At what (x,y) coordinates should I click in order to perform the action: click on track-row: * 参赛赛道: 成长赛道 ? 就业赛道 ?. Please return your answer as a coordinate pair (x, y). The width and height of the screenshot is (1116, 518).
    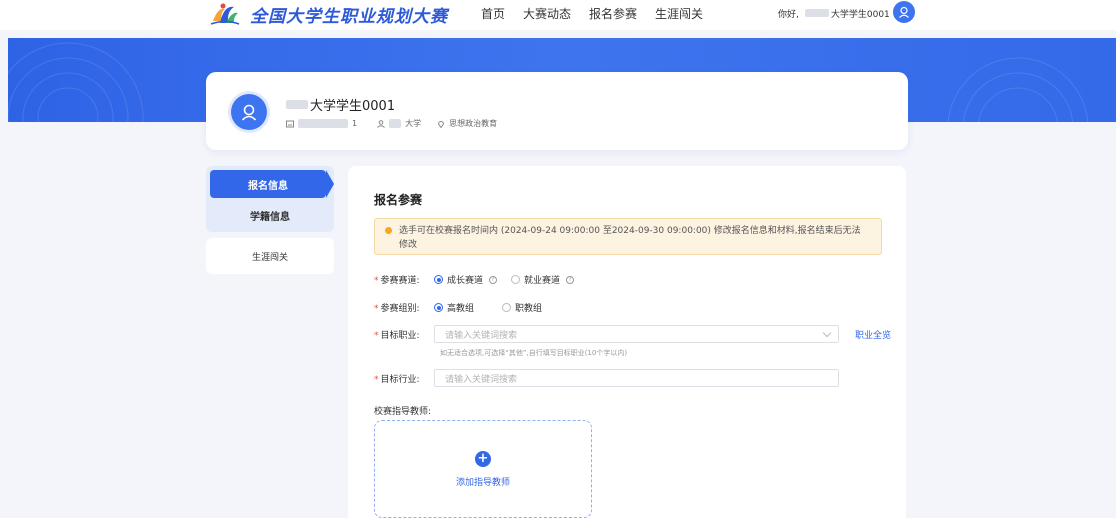
    Looking at the image, I should click on (481, 279).